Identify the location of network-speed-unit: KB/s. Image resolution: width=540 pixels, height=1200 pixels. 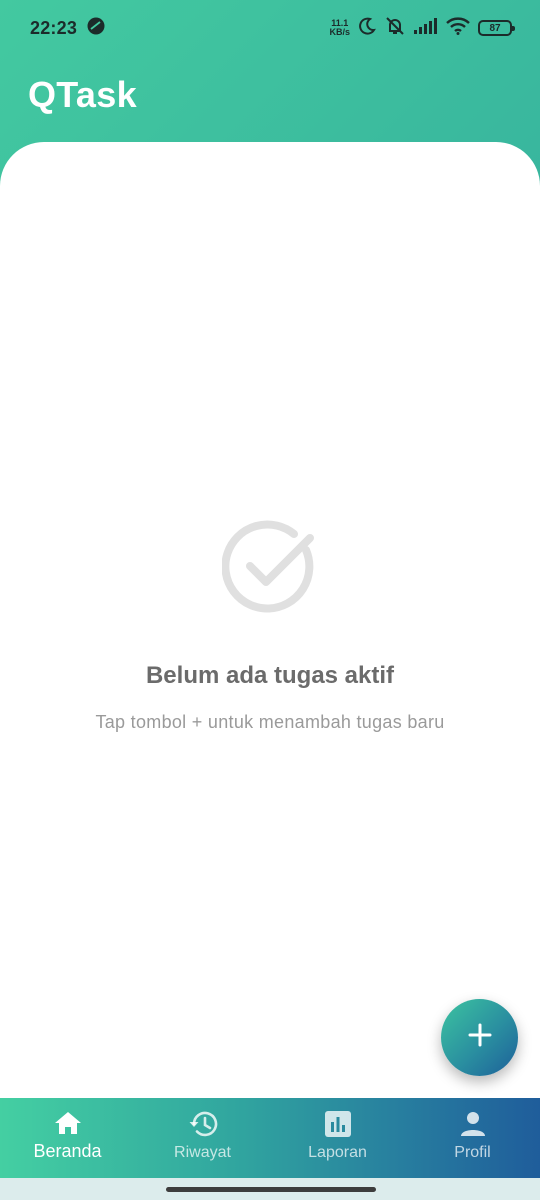
(339, 32).